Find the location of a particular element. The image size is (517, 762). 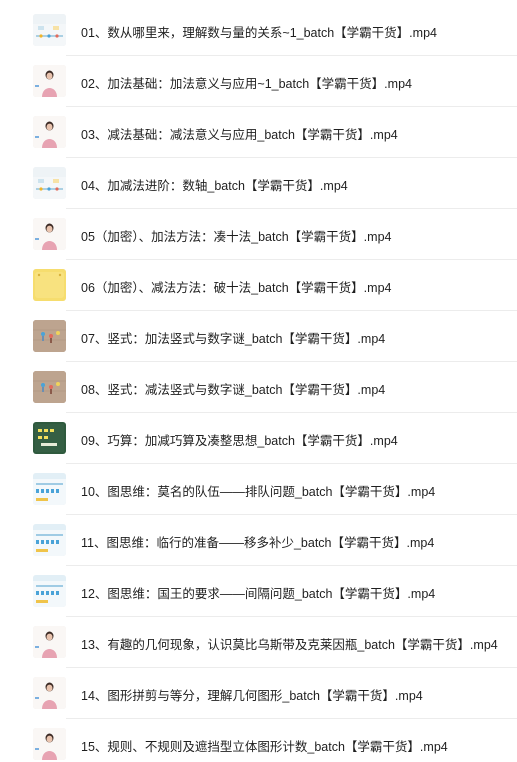

file-row: 03、减法基础：减法意义与应用_batch【学霸干货】.mp4 is located at coordinates (258, 132).